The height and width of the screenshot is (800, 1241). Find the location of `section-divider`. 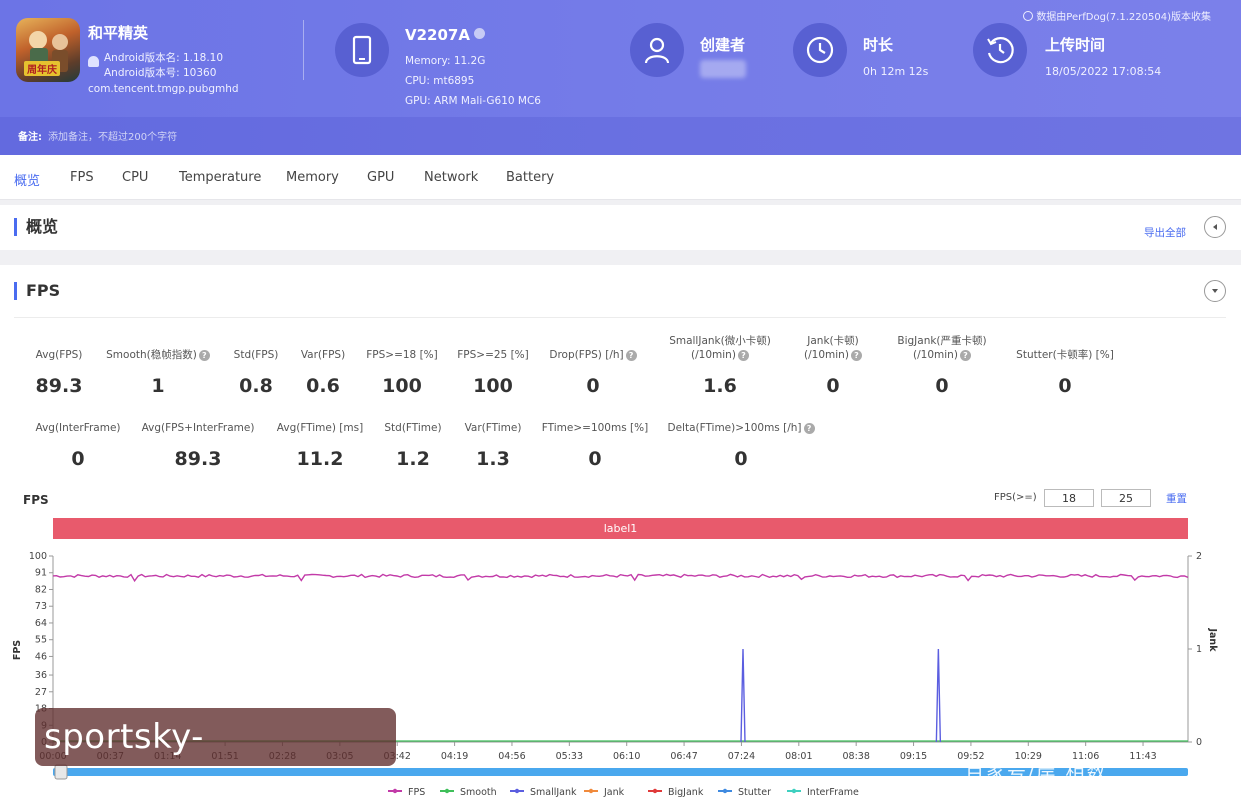

section-divider is located at coordinates (620, 317).